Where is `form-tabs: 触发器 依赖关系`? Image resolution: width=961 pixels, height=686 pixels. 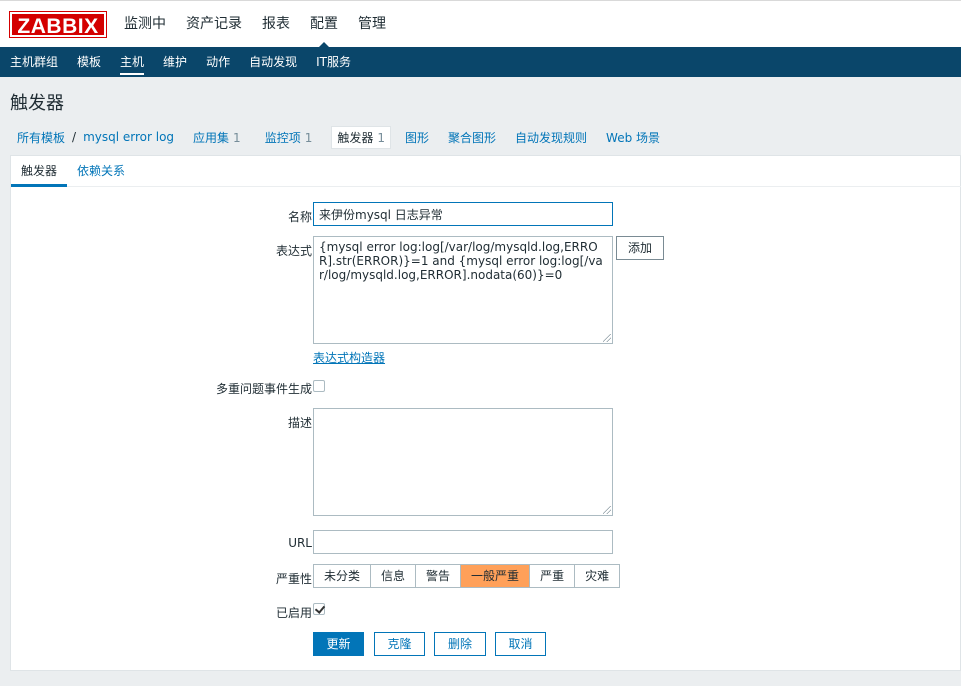
form-tabs: 触发器 依赖关系 is located at coordinates (486, 171).